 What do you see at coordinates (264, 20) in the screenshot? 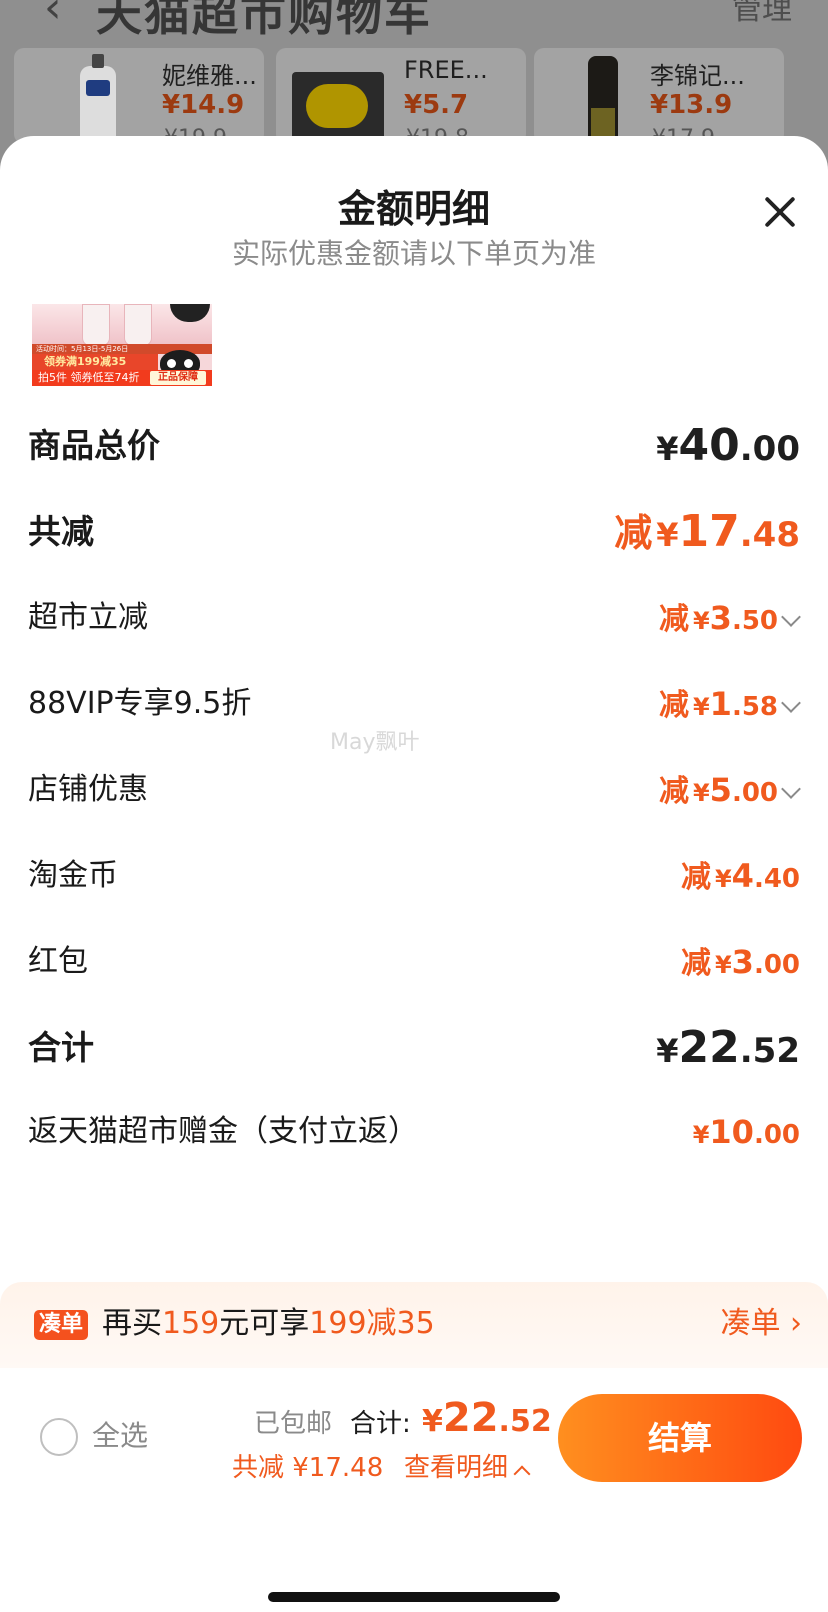
I see `cart-title: 天猫超市购物车` at bounding box center [264, 20].